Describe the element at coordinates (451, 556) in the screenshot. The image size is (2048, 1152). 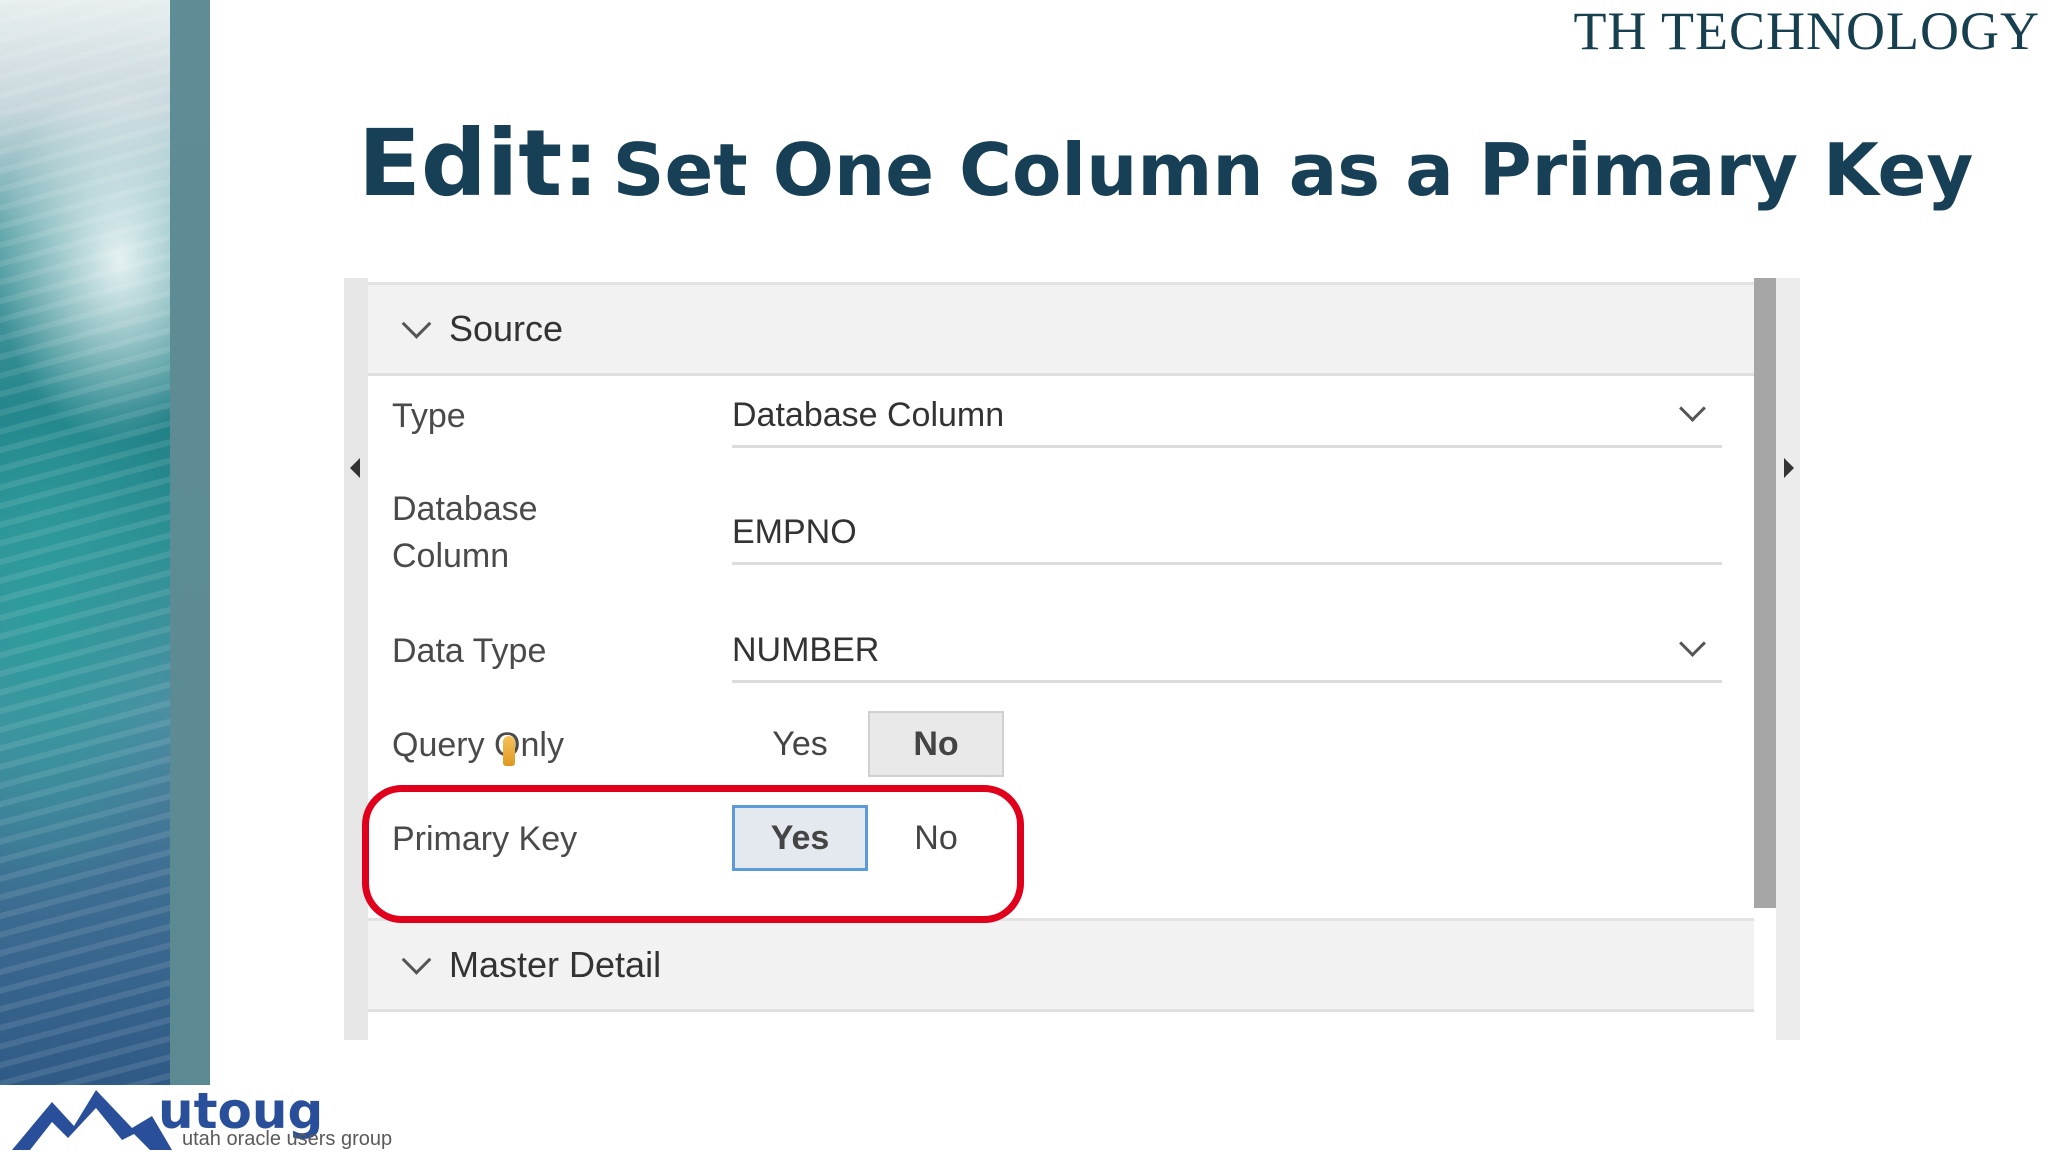
I see `database-column-label-line2: Column` at that location.